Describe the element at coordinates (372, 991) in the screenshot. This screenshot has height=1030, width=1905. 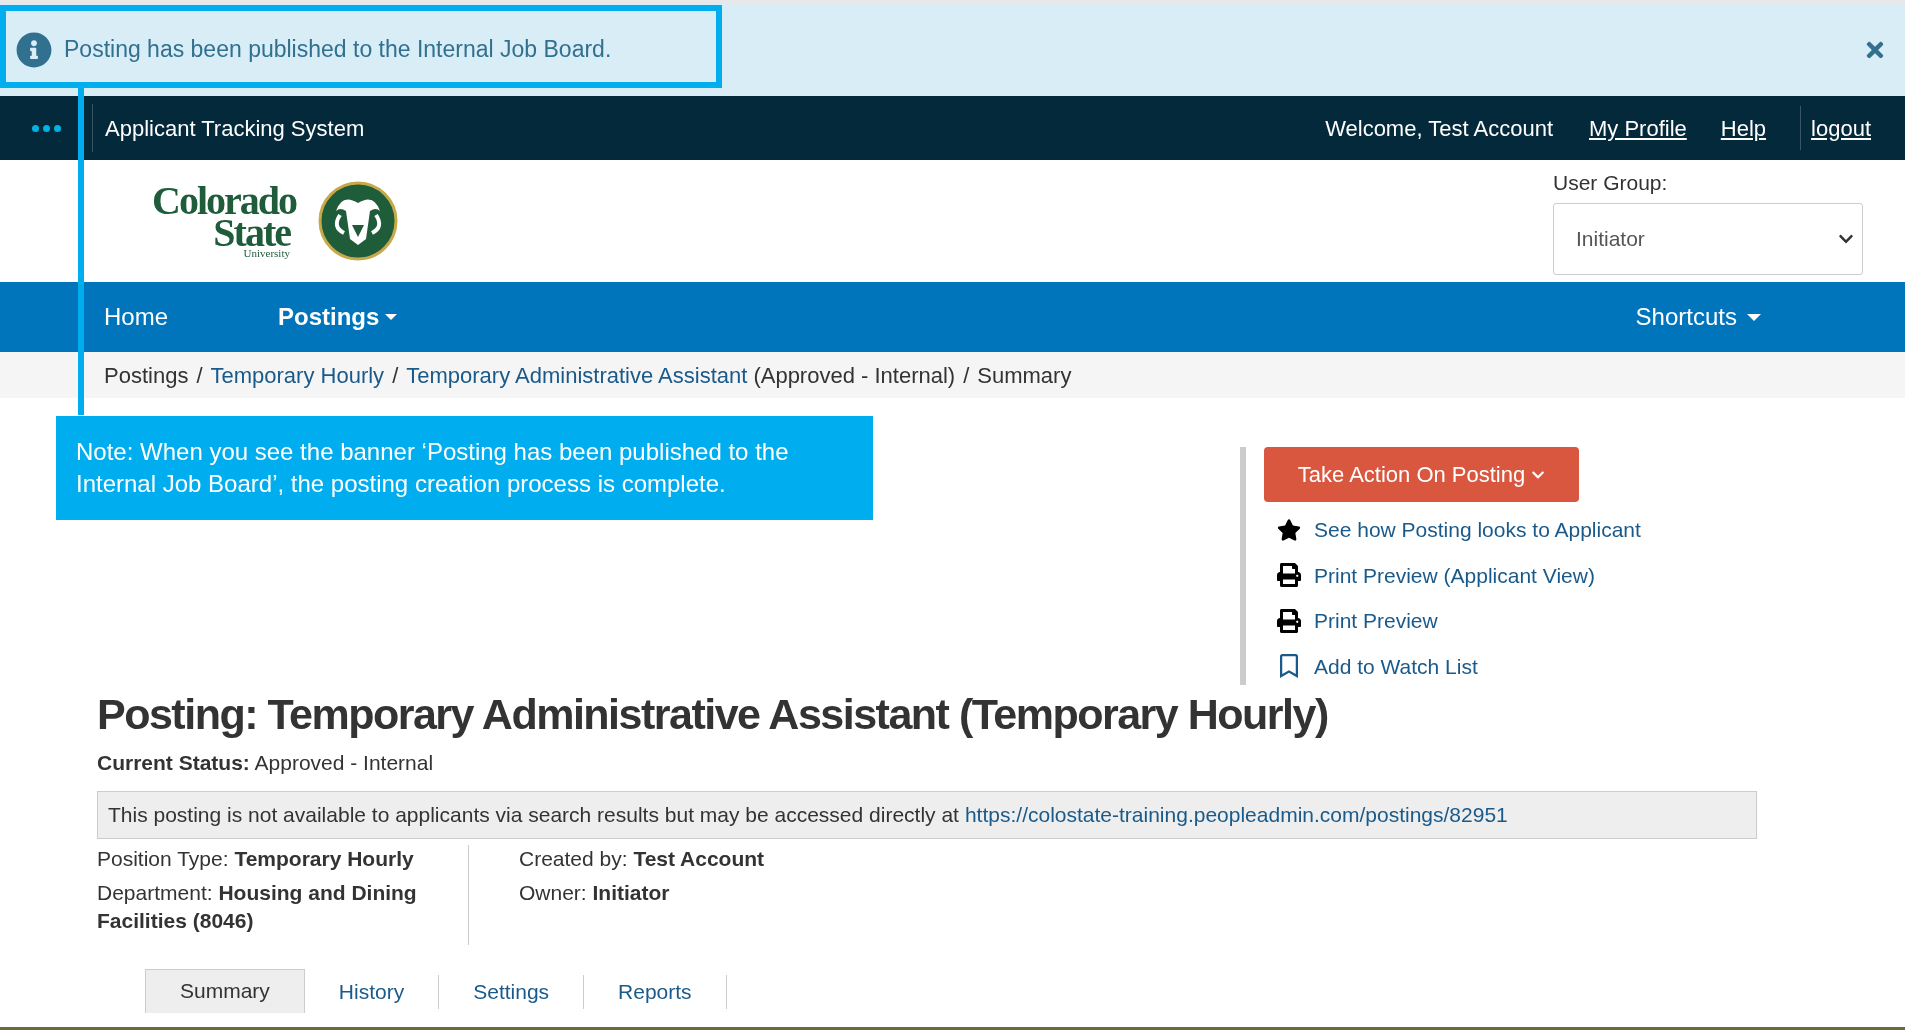
I see `tab: History` at that location.